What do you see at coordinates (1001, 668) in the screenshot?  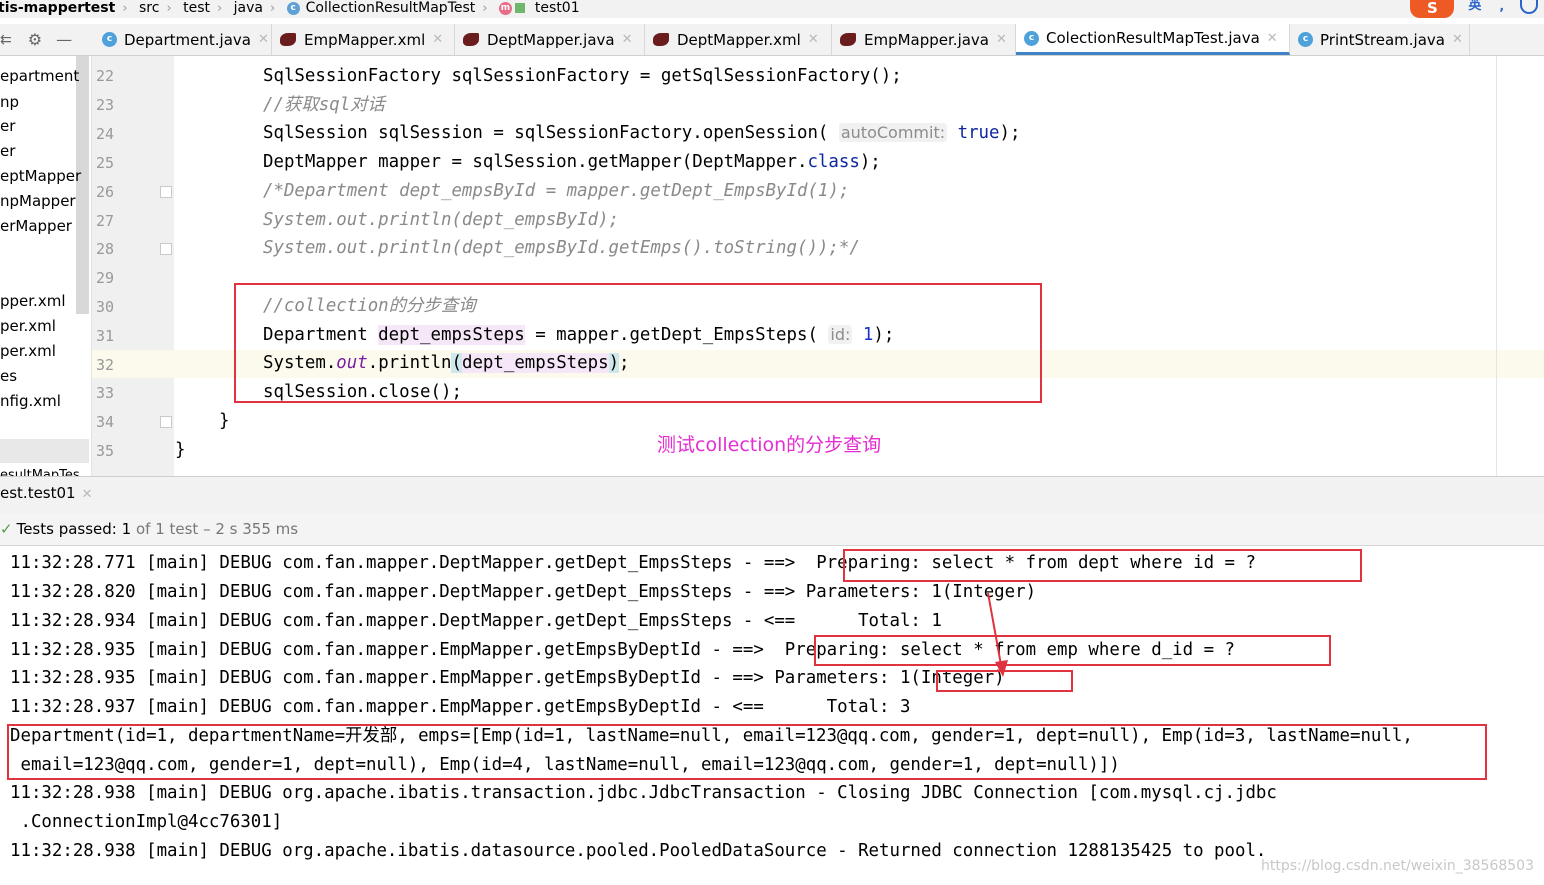 I see `arrow-head` at bounding box center [1001, 668].